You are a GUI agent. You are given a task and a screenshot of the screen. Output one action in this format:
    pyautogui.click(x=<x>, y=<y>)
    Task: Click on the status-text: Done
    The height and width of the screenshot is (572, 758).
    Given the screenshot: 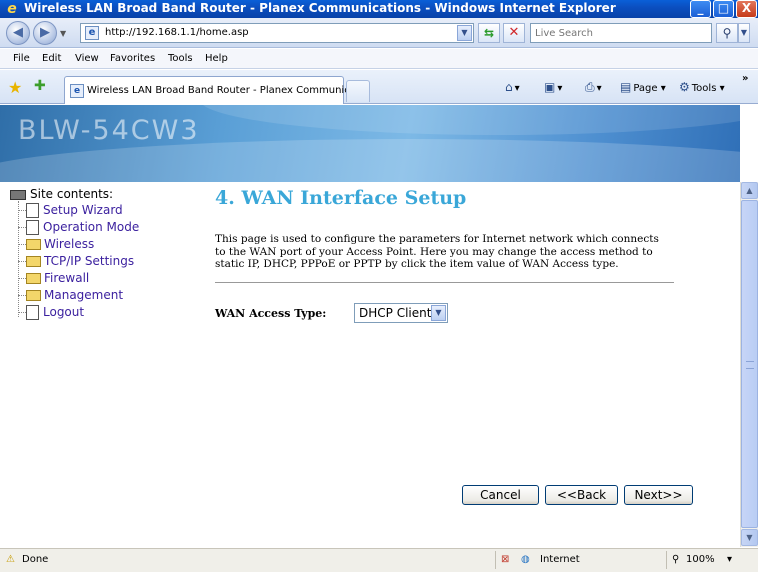 What is the action you would take?
    pyautogui.click(x=35, y=559)
    